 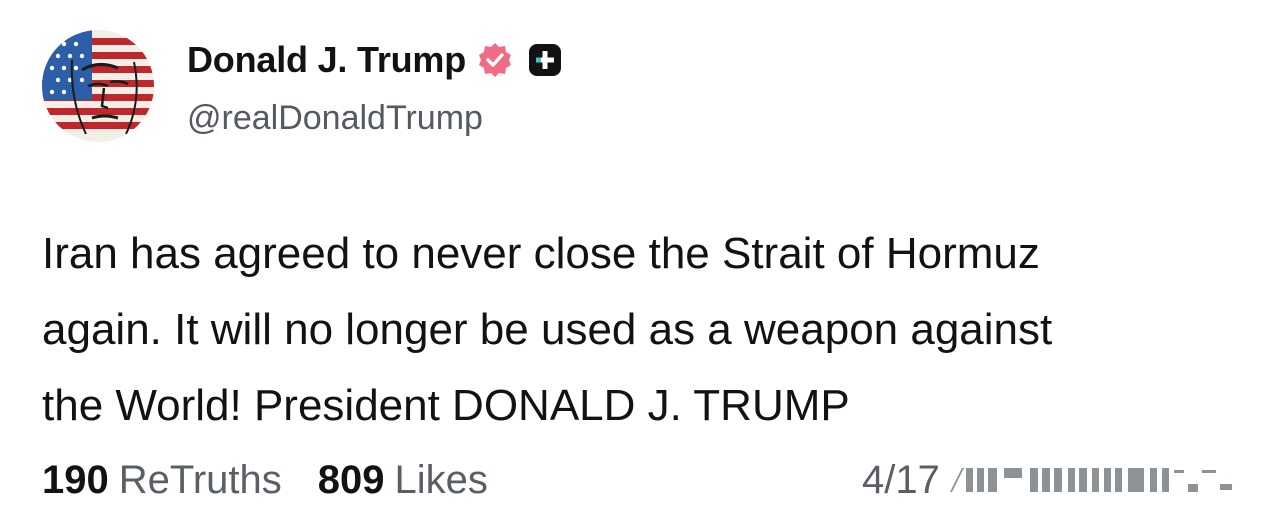 What do you see at coordinates (200, 480) in the screenshot?
I see `retruths-label: ReTruths` at bounding box center [200, 480].